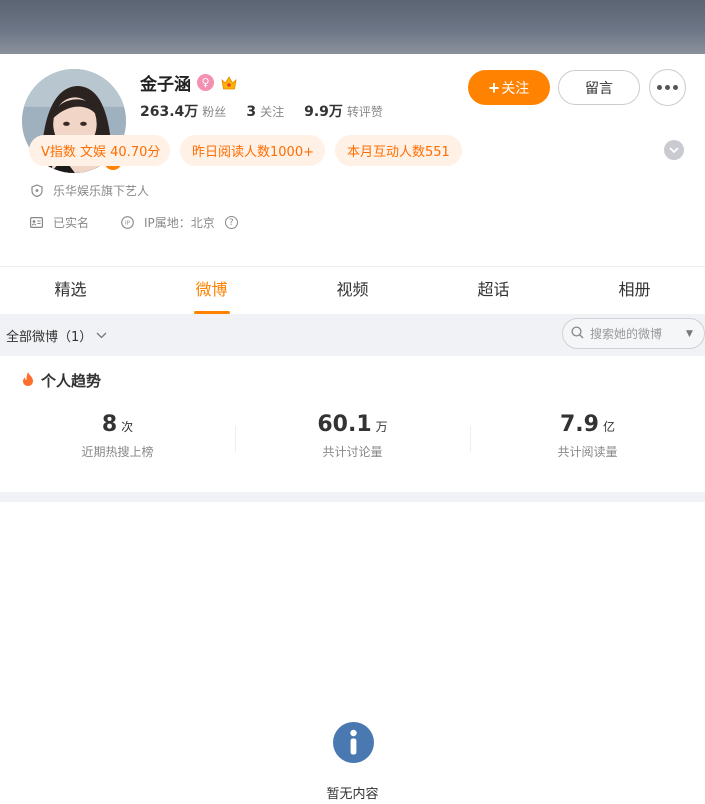 The width and height of the screenshot is (705, 804). Describe the element at coordinates (577, 333) in the screenshot. I see `search-icon` at that location.